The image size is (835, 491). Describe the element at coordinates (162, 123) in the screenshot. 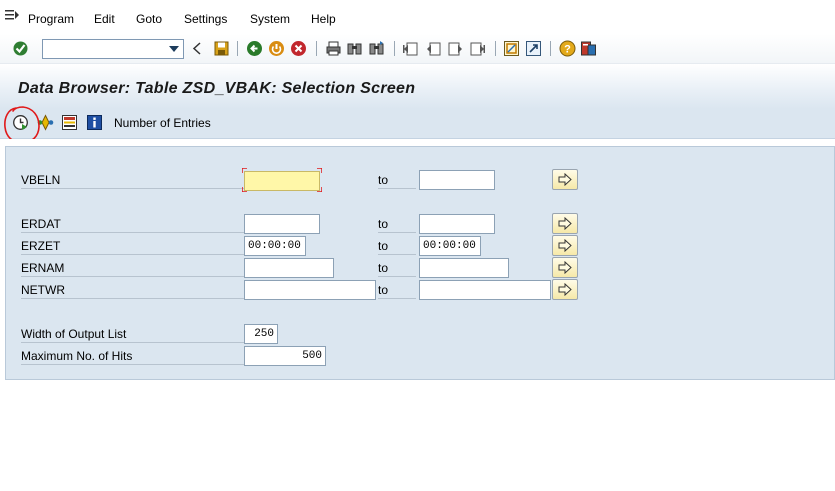

I see `number-of-entries-button: Number of Entries` at that location.